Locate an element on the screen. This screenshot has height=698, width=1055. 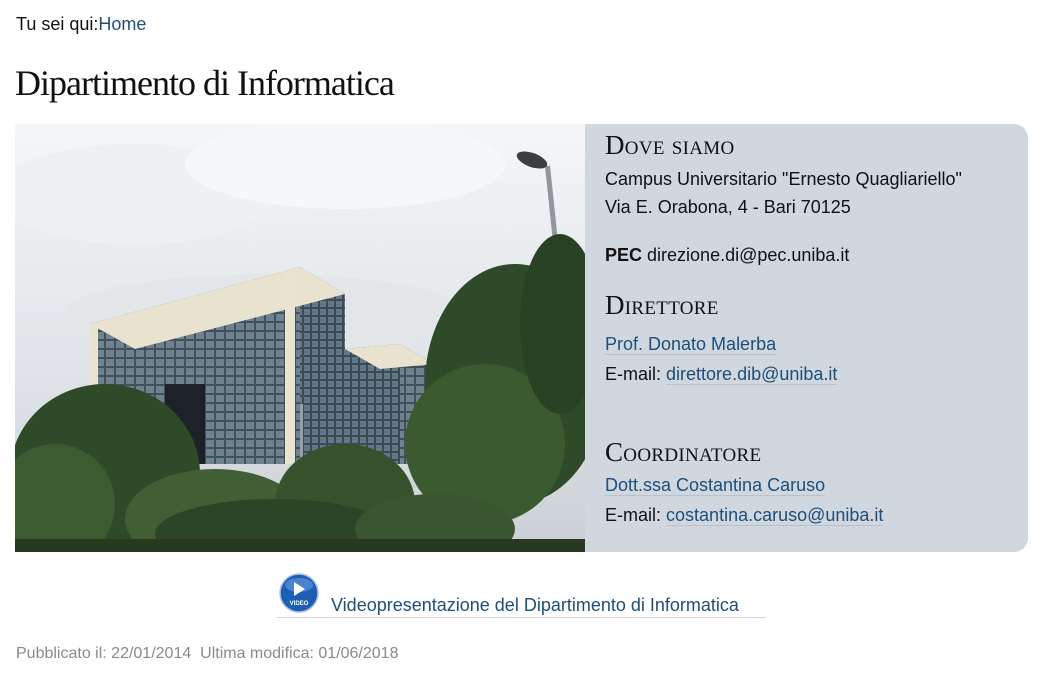
published-date: Pubblicato il: 22/01/2014 is located at coordinates (104, 653).